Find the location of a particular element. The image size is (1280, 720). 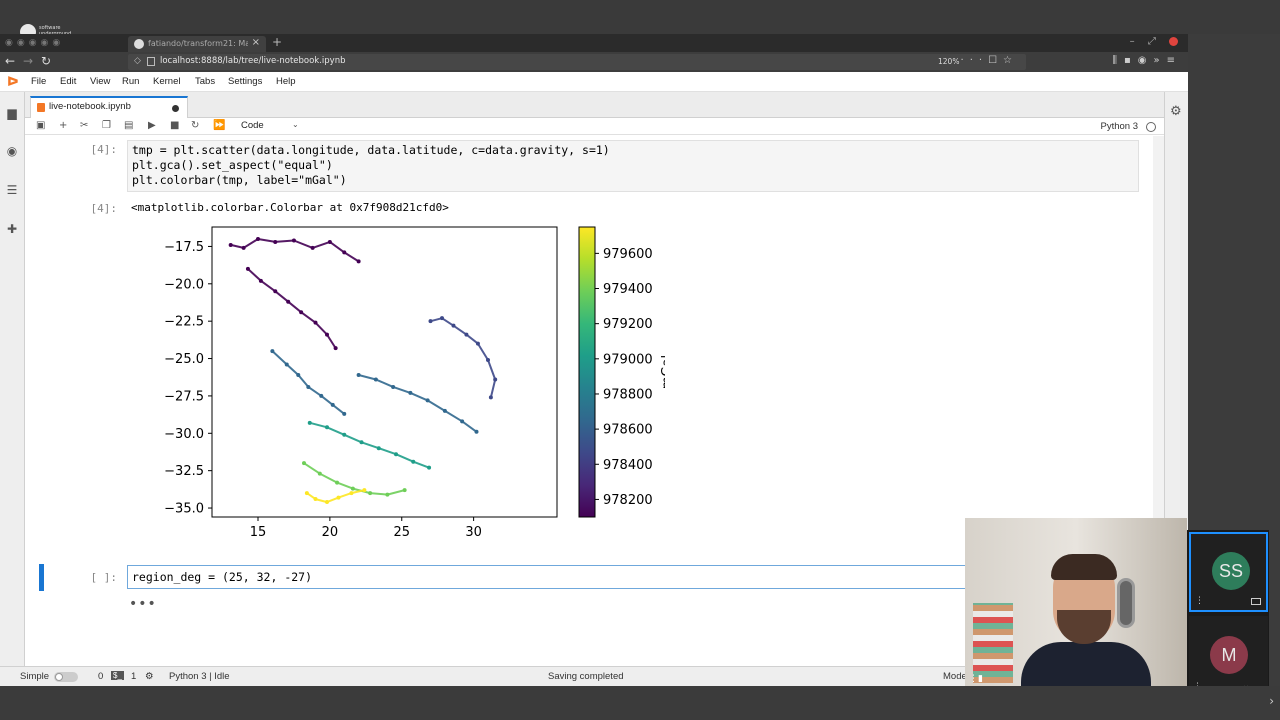

cell-type-select: Code is located at coordinates (252, 125).